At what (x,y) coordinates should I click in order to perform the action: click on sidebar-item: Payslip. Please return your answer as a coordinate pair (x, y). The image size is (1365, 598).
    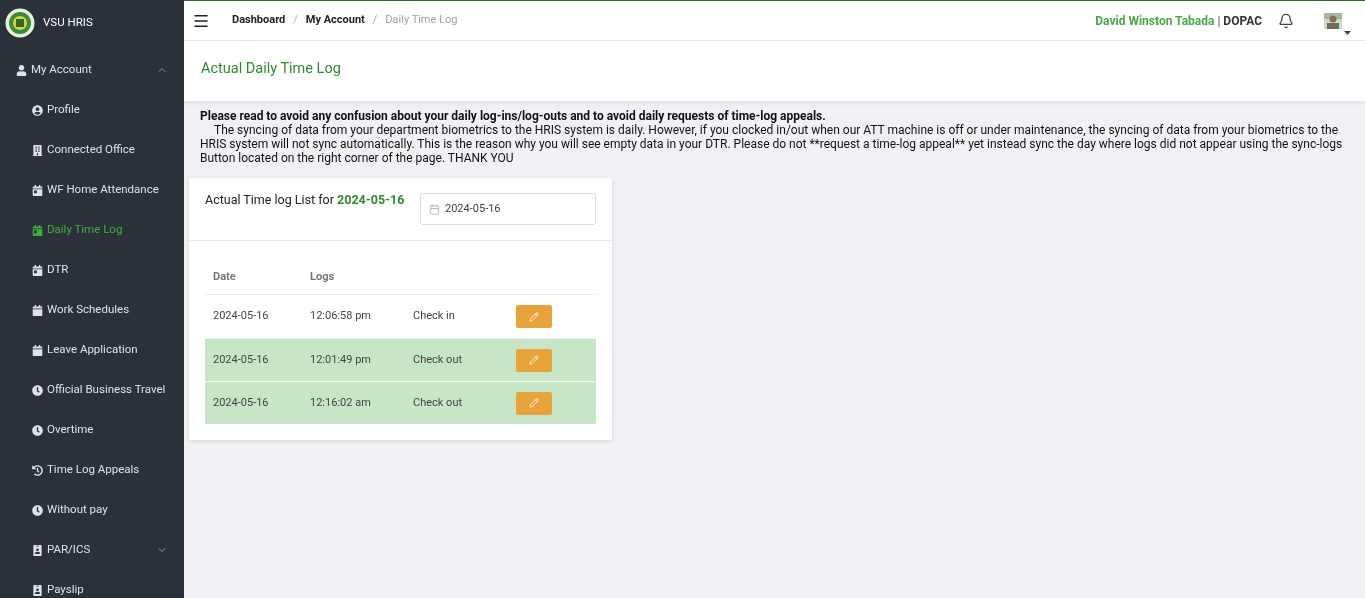
    Looking at the image, I should click on (92, 584).